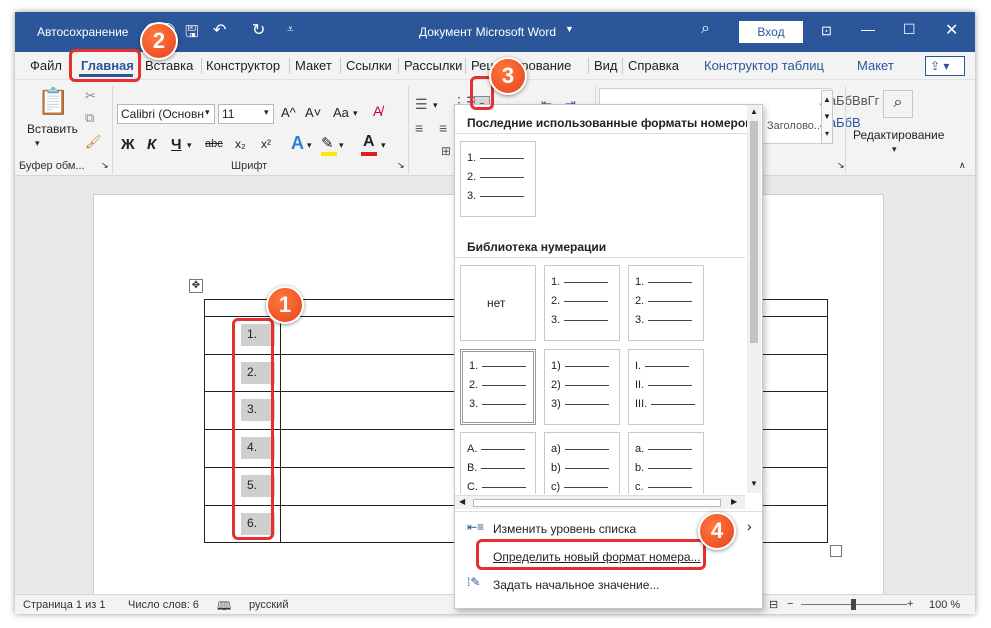 The width and height of the screenshot is (991, 628). I want to click on tab-separator, so click(465, 66).